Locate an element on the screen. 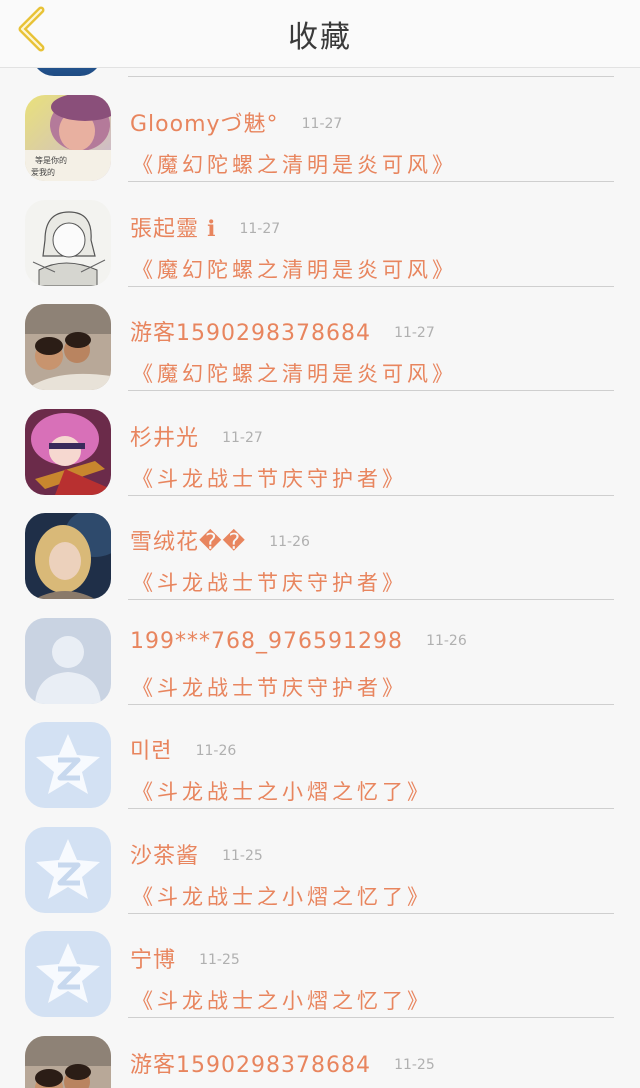 Image resolution: width=640 pixels, height=1088 pixels. user-name: 杉井光 is located at coordinates (165, 438).